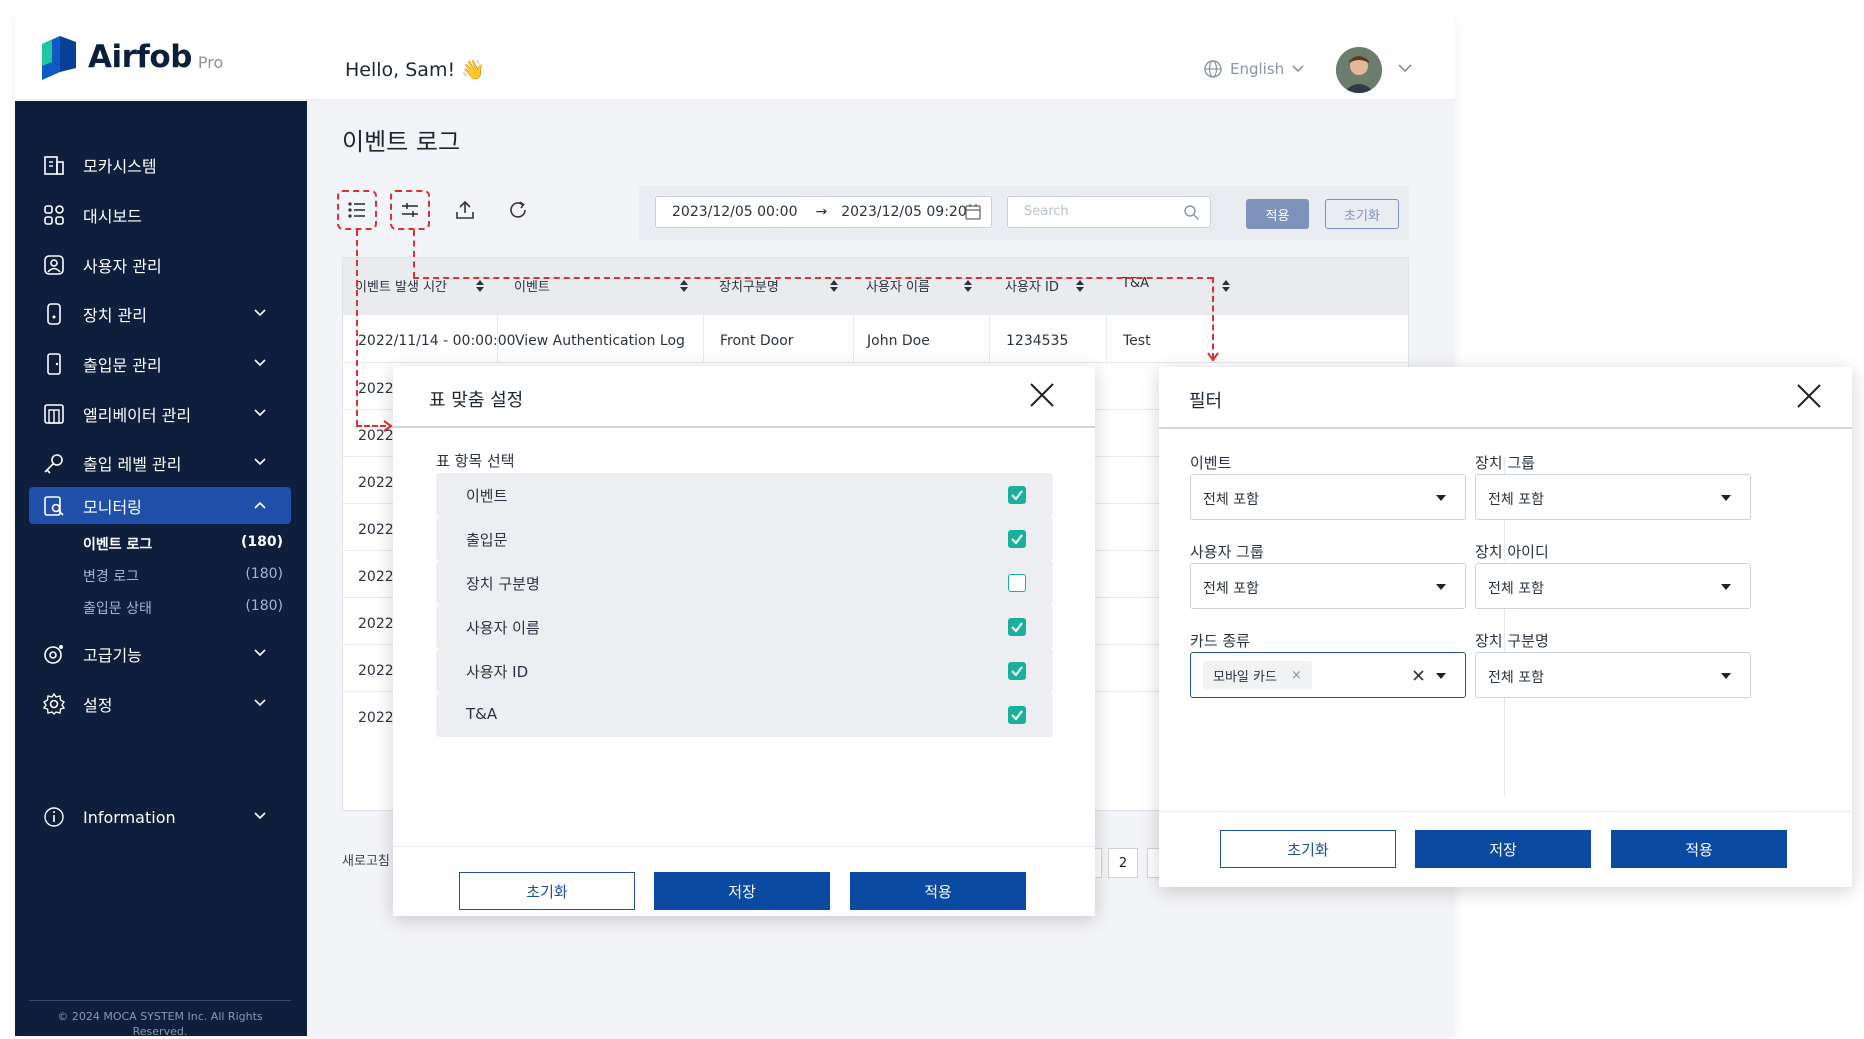  I want to click on tag-label: 모바일 카드, so click(1245, 677).